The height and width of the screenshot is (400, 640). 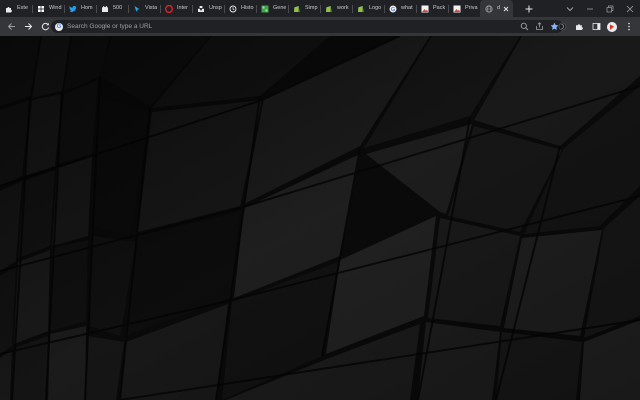 What do you see at coordinates (496, 8) in the screenshot?
I see `tab-active: d` at bounding box center [496, 8].